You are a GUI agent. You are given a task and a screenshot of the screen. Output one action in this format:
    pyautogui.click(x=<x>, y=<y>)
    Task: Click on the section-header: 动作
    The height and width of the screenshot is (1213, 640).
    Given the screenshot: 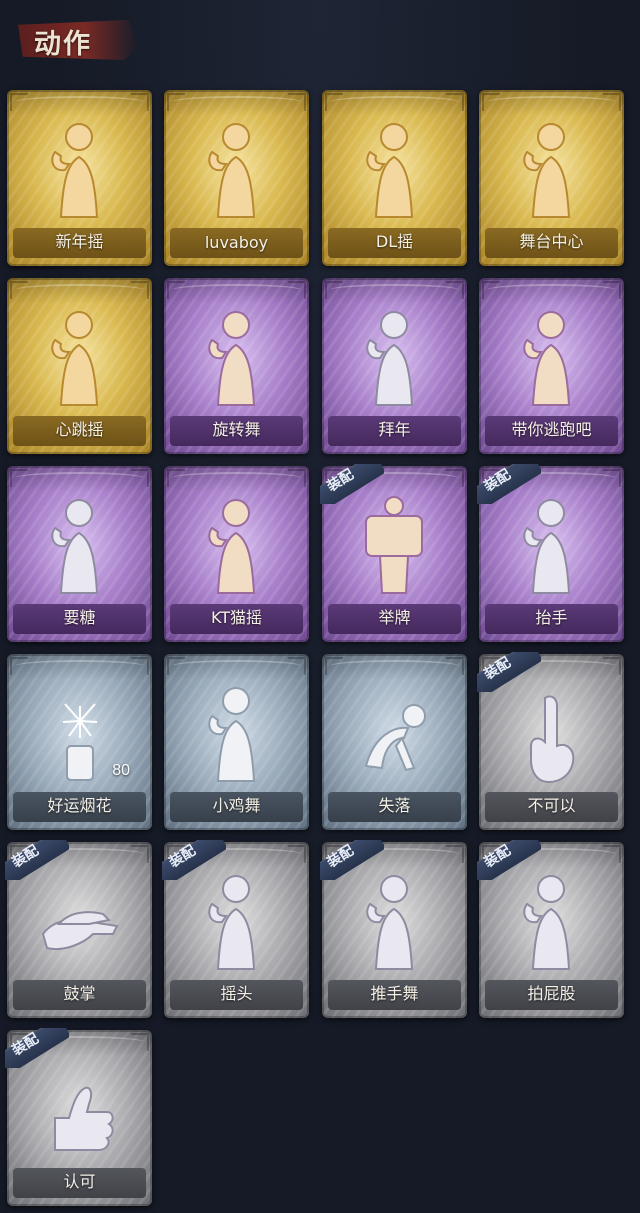 What is the action you would take?
    pyautogui.click(x=73, y=38)
    